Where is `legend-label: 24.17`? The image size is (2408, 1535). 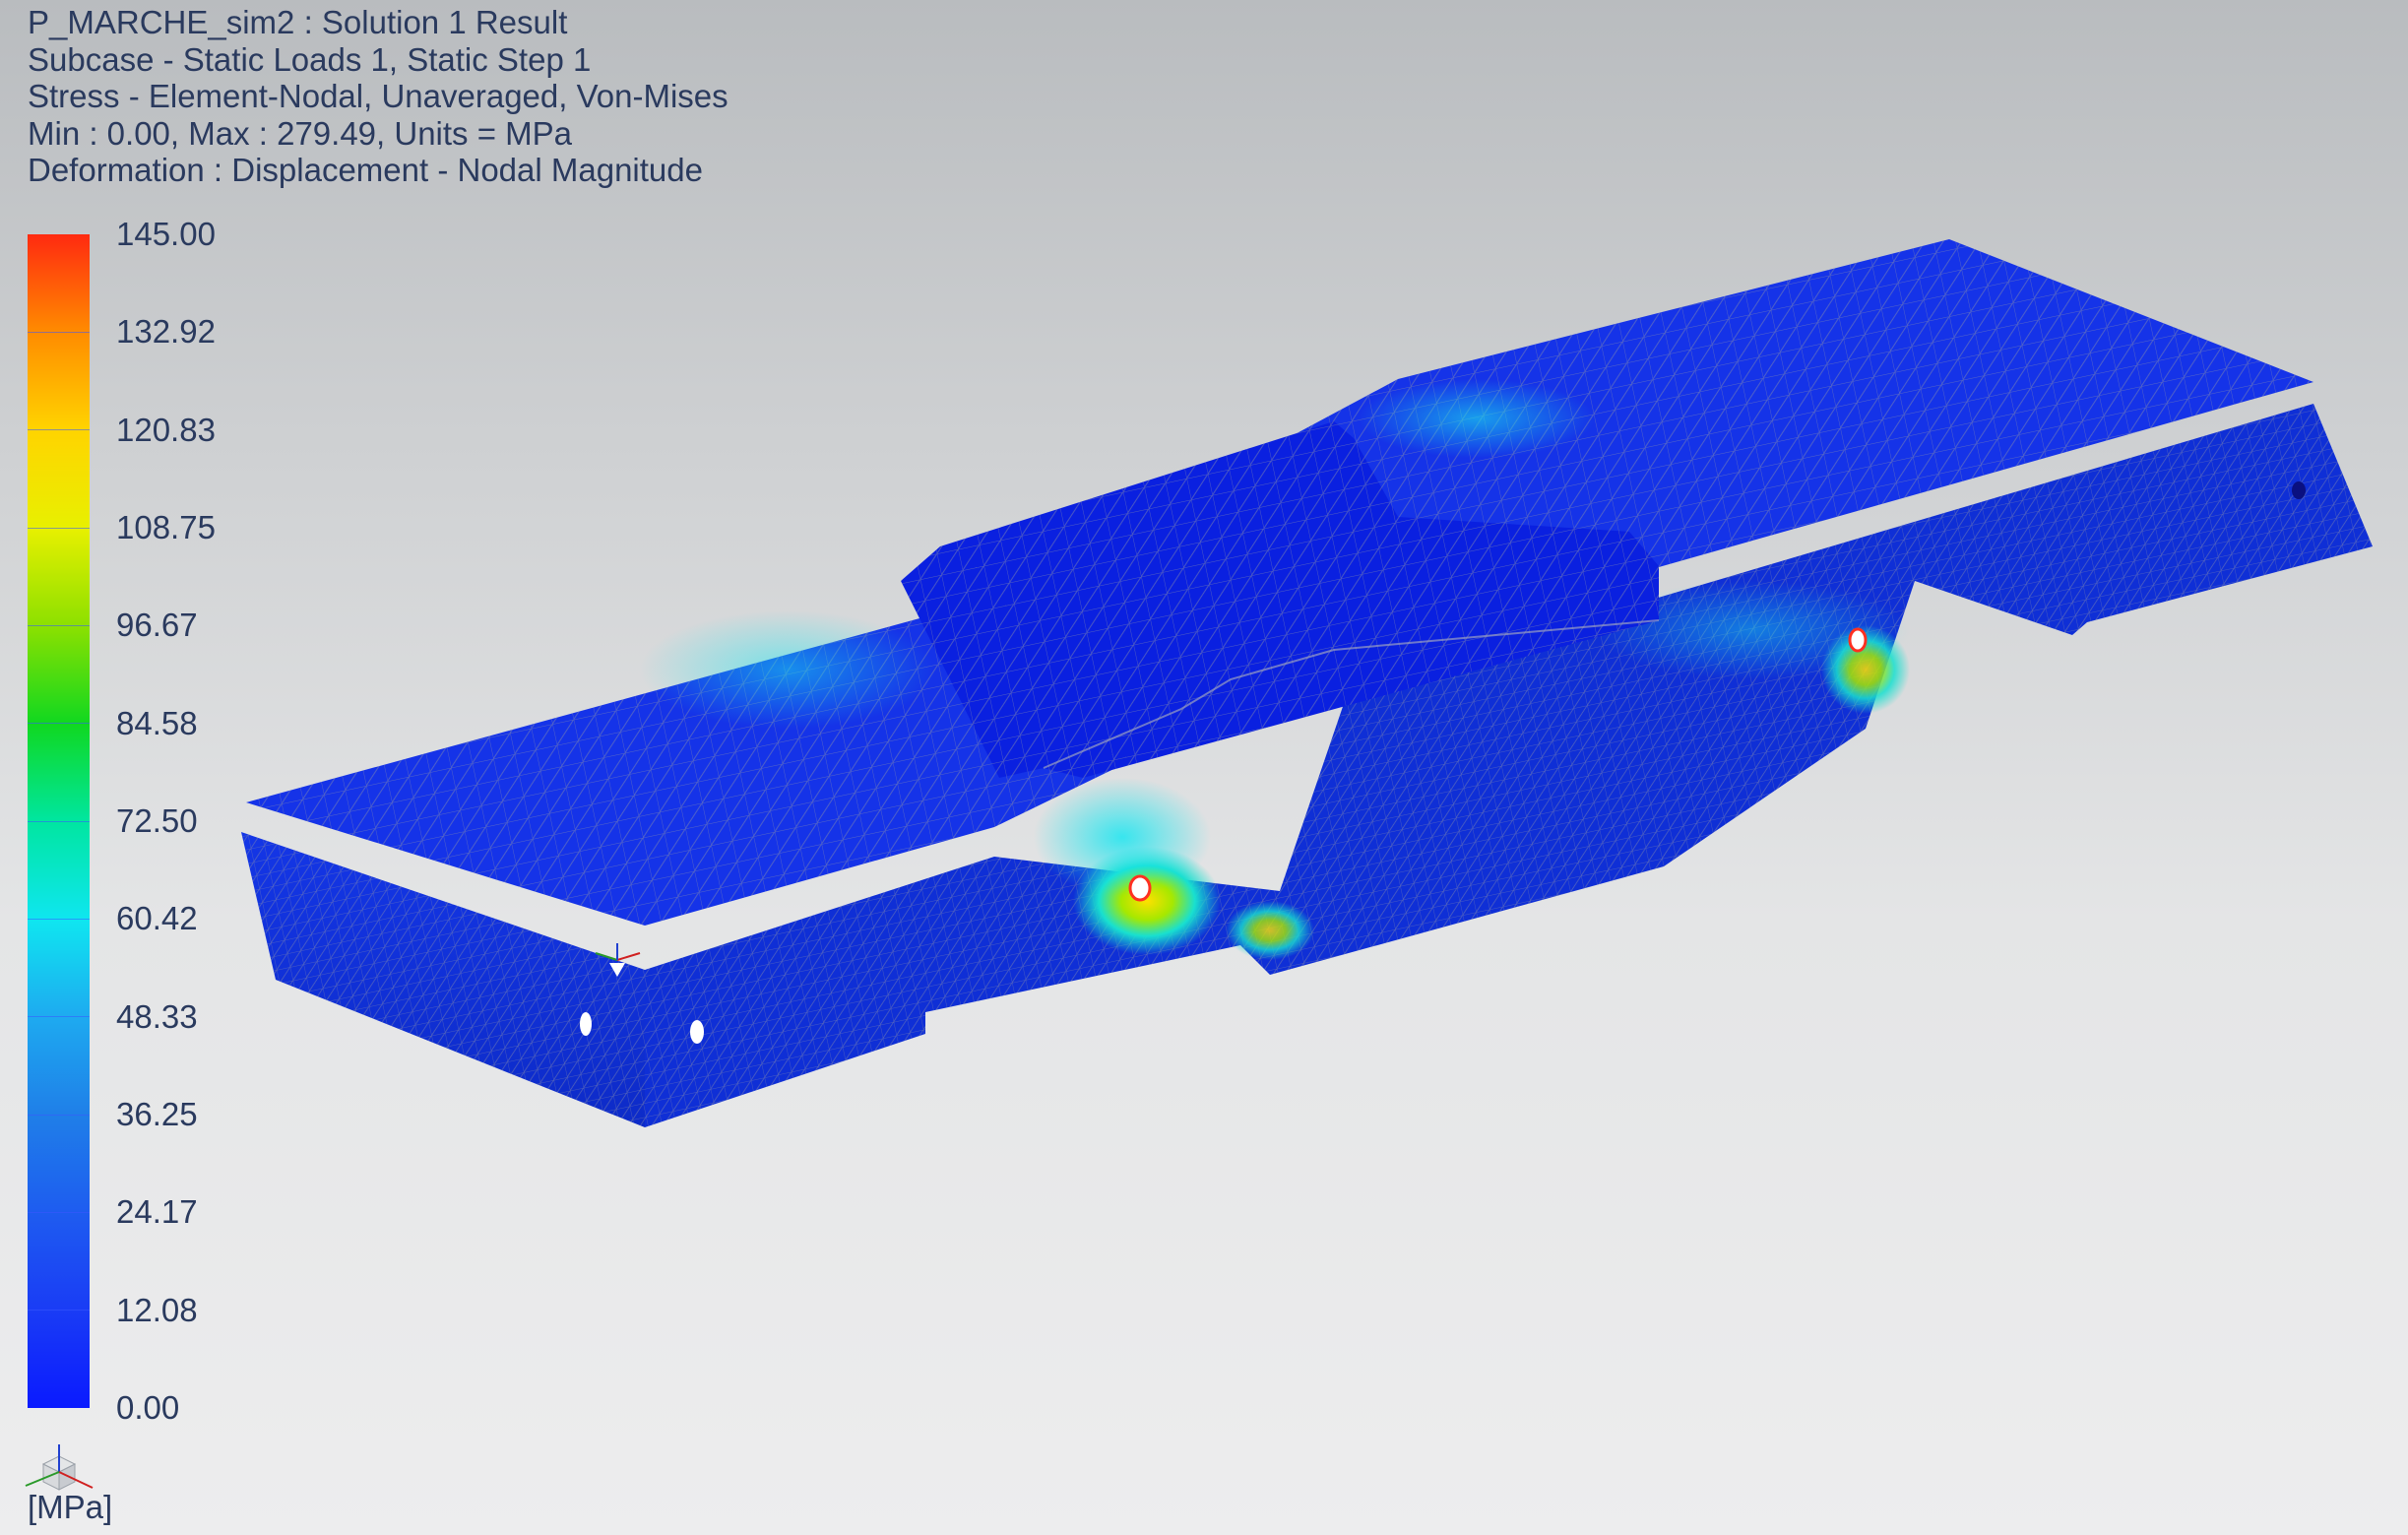 legend-label: 24.17 is located at coordinates (157, 1211).